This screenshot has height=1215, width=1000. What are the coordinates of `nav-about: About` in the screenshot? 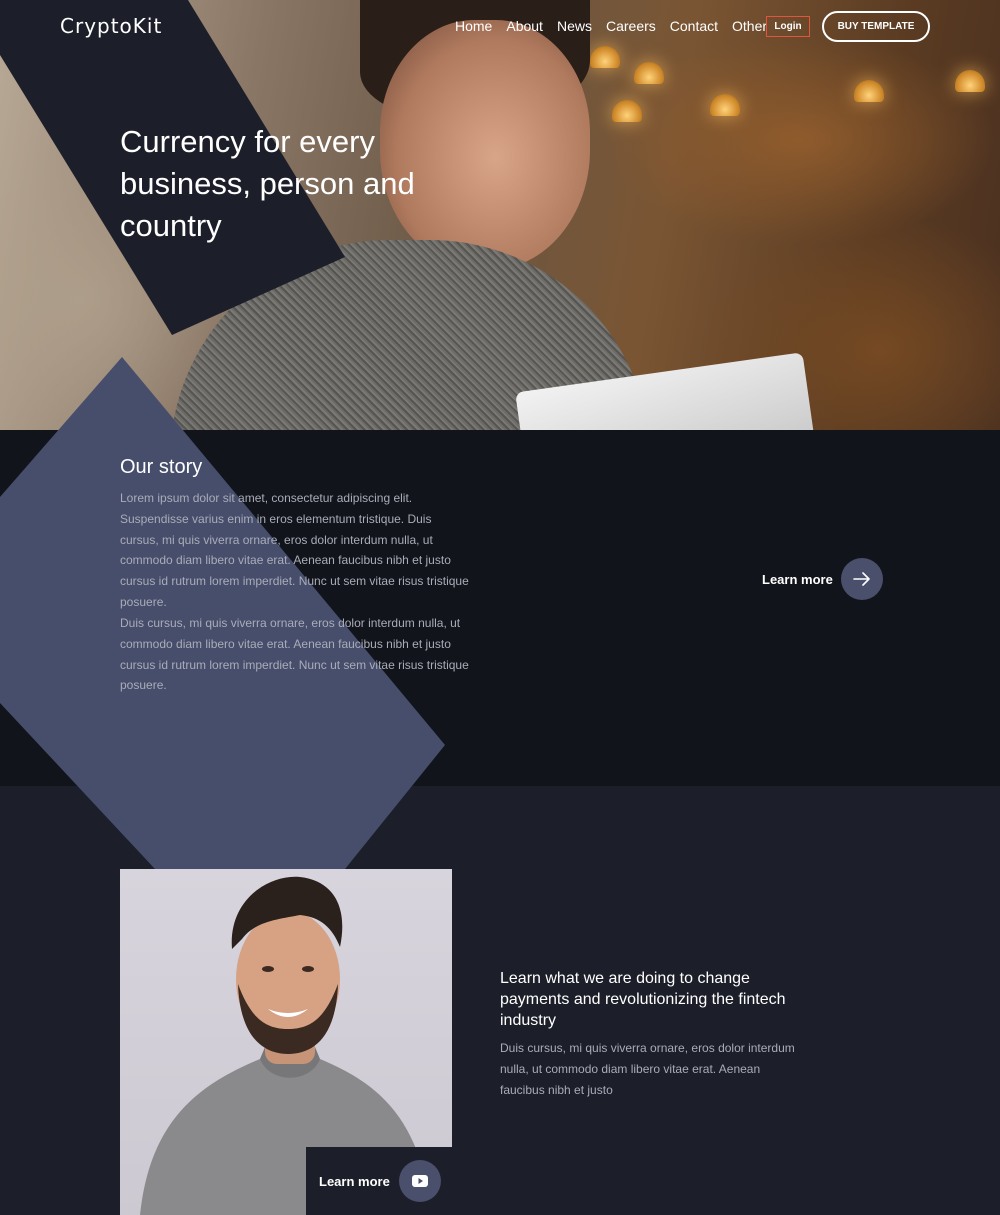 It's located at (524, 26).